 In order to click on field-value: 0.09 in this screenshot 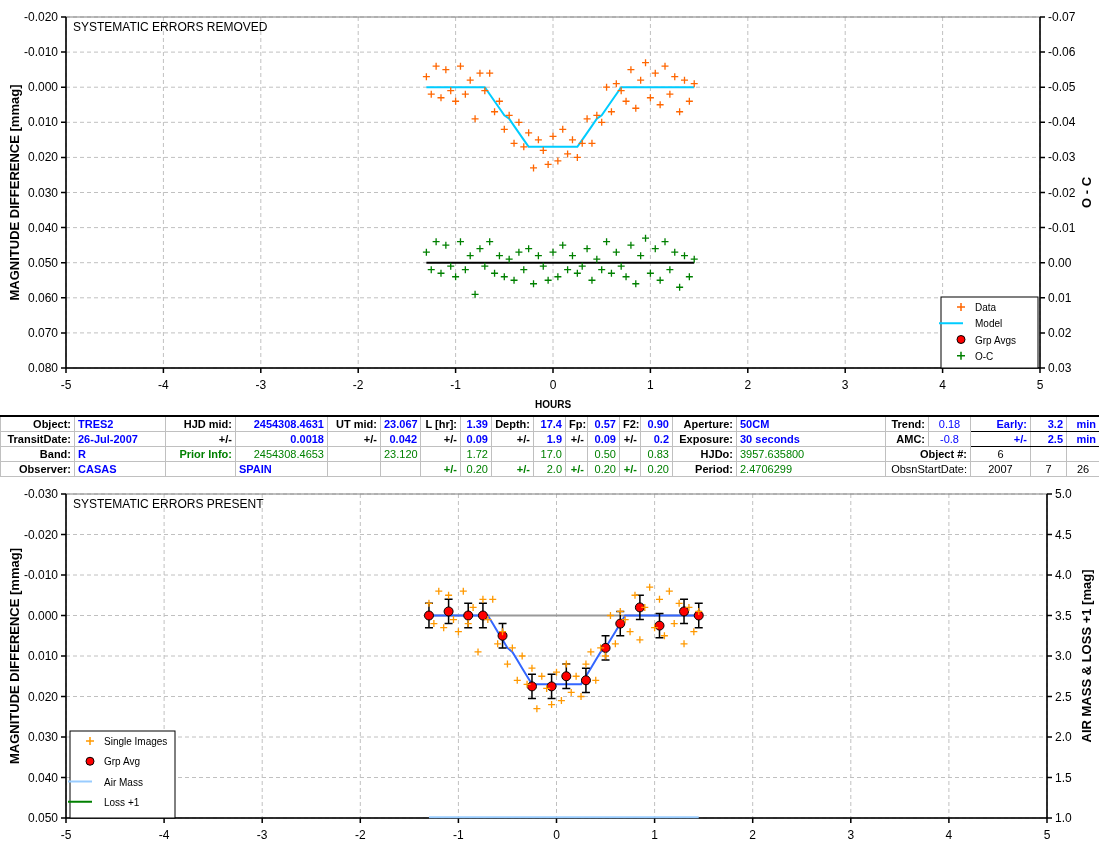, I will do `click(476, 439)`.